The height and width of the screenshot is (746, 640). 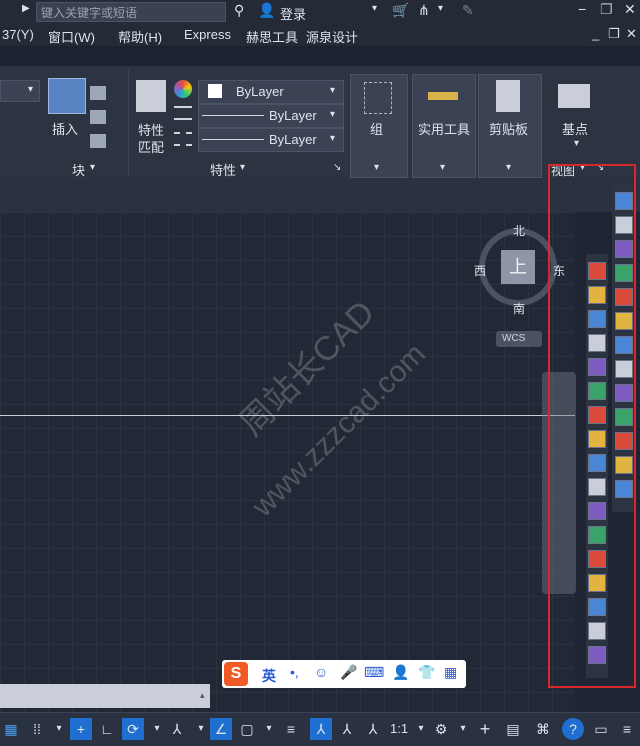 What do you see at coordinates (631, 34) in the screenshot?
I see `doc-close-button: ✕` at bounding box center [631, 34].